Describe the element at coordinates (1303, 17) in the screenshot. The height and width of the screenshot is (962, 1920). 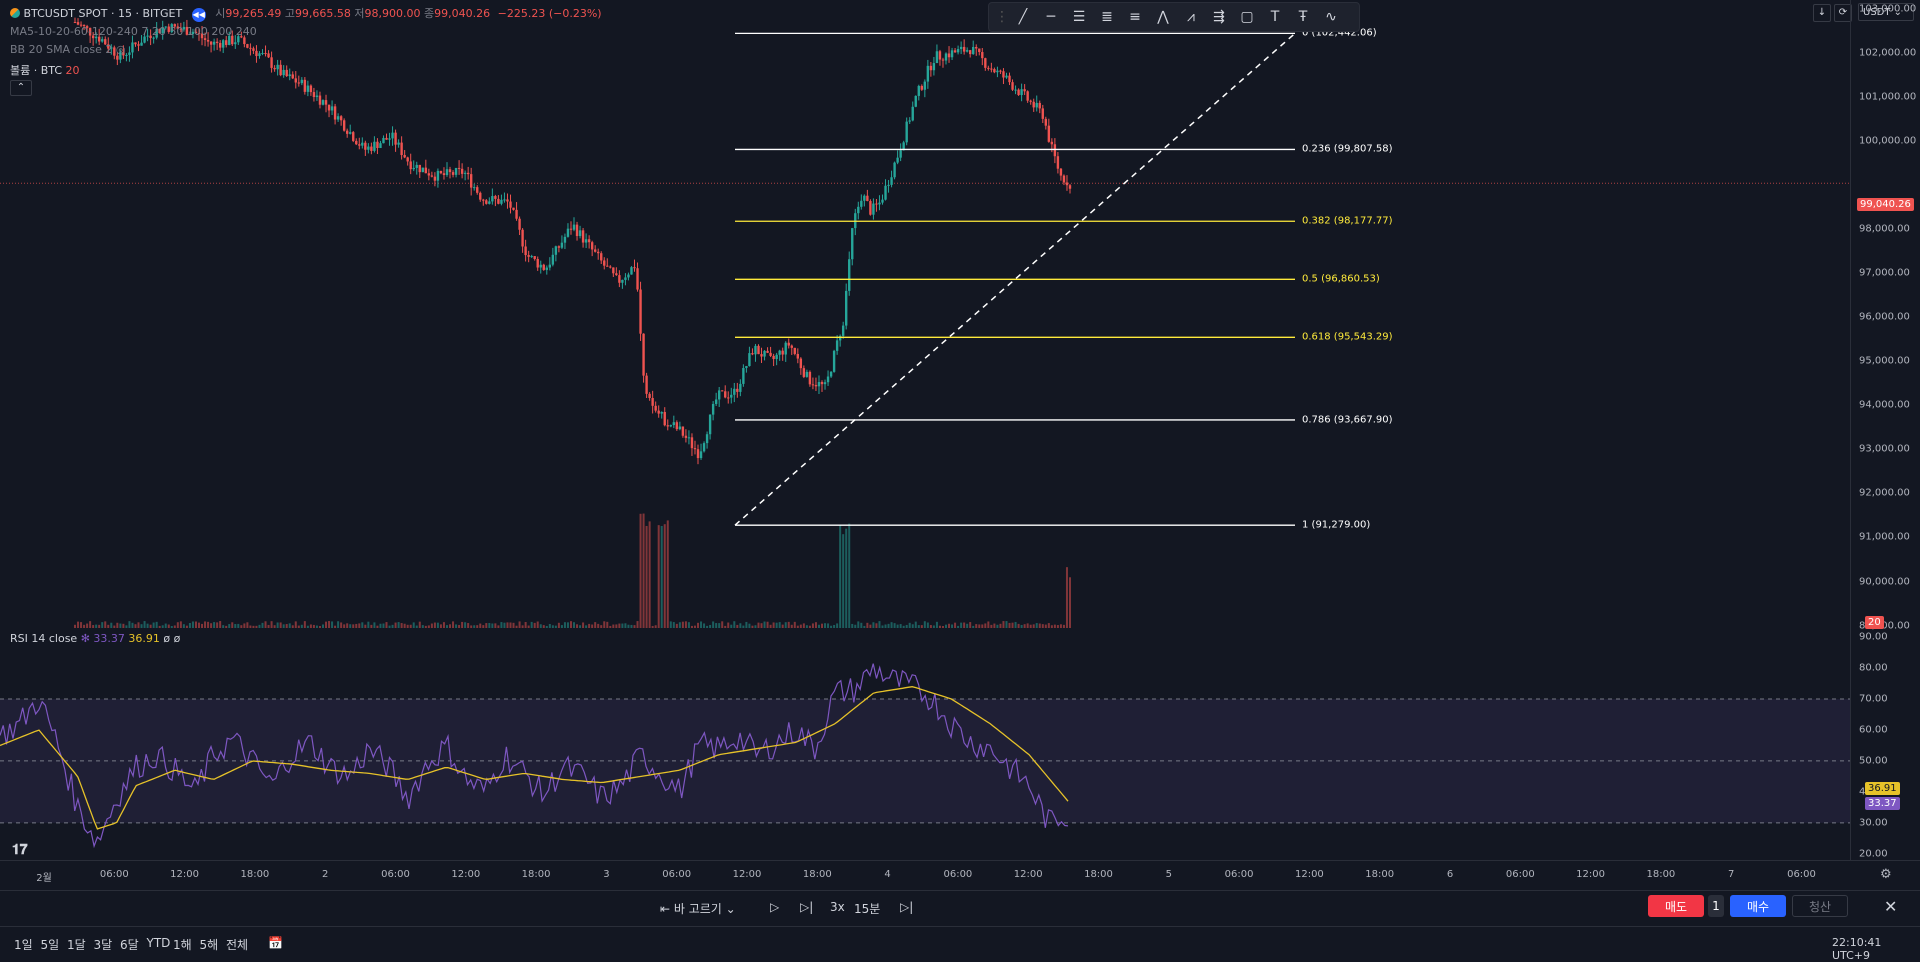
I see `text-note-icon: Ŧ` at that location.